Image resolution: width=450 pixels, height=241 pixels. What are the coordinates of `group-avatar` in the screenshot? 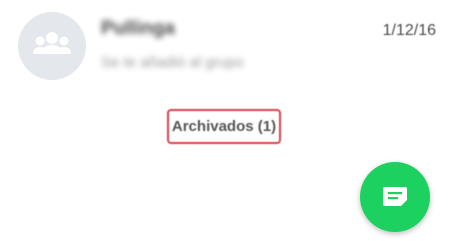 It's located at (52, 46).